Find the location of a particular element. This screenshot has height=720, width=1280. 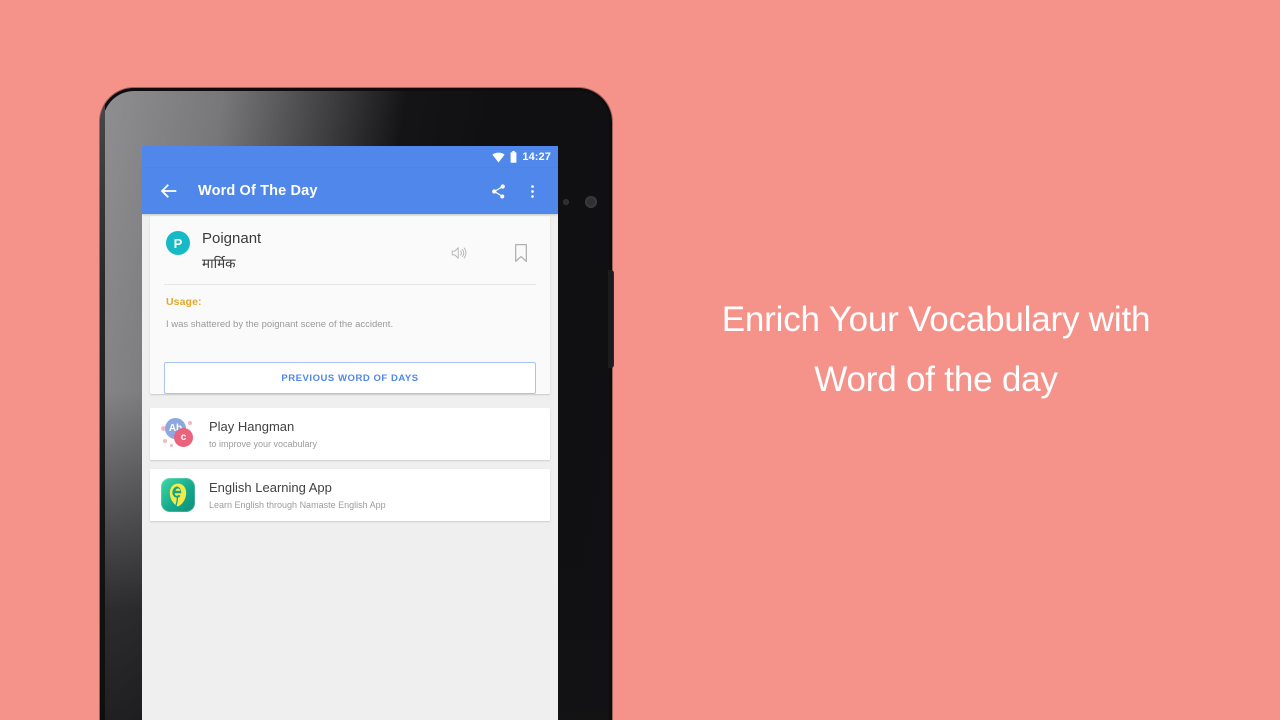

promo-subtitle: to improve your vocabulary is located at coordinates (263, 443).